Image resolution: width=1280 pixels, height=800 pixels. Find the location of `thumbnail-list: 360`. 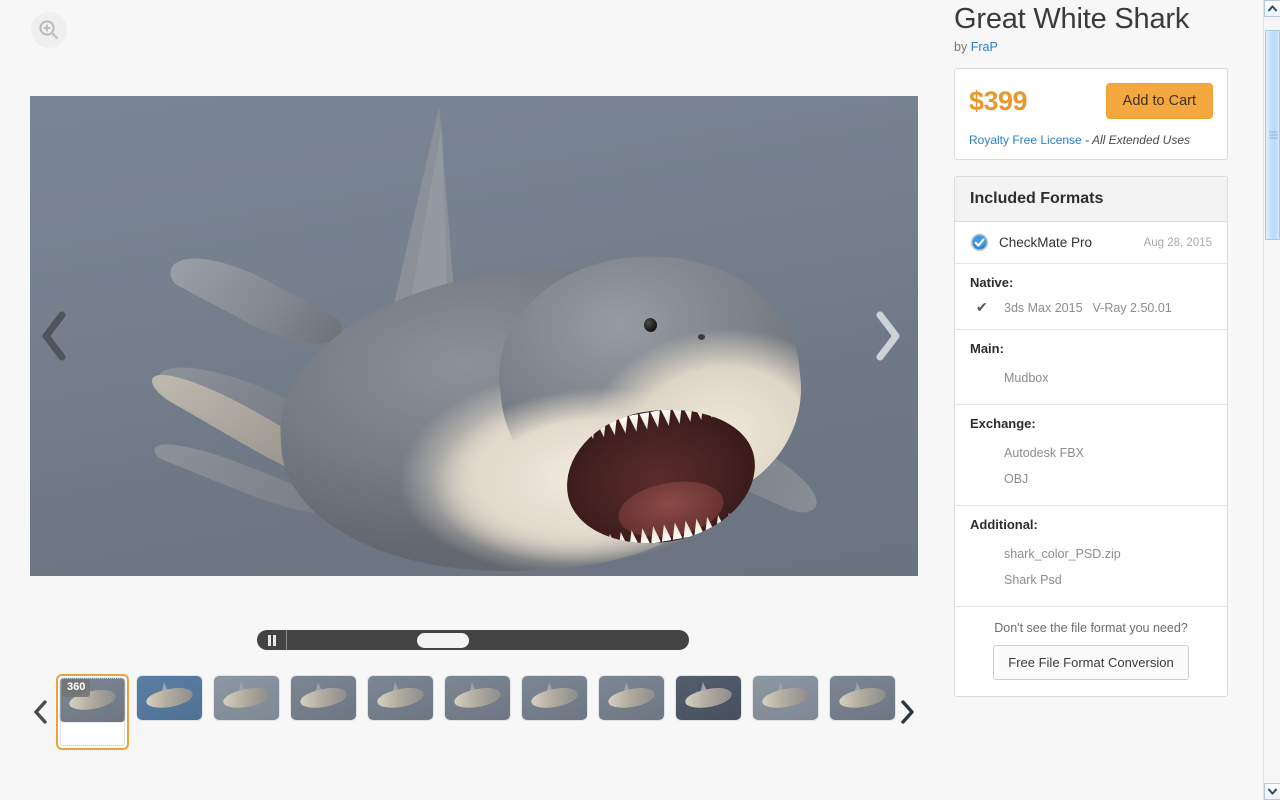

thumbnail-list: 360 is located at coordinates (474, 712).